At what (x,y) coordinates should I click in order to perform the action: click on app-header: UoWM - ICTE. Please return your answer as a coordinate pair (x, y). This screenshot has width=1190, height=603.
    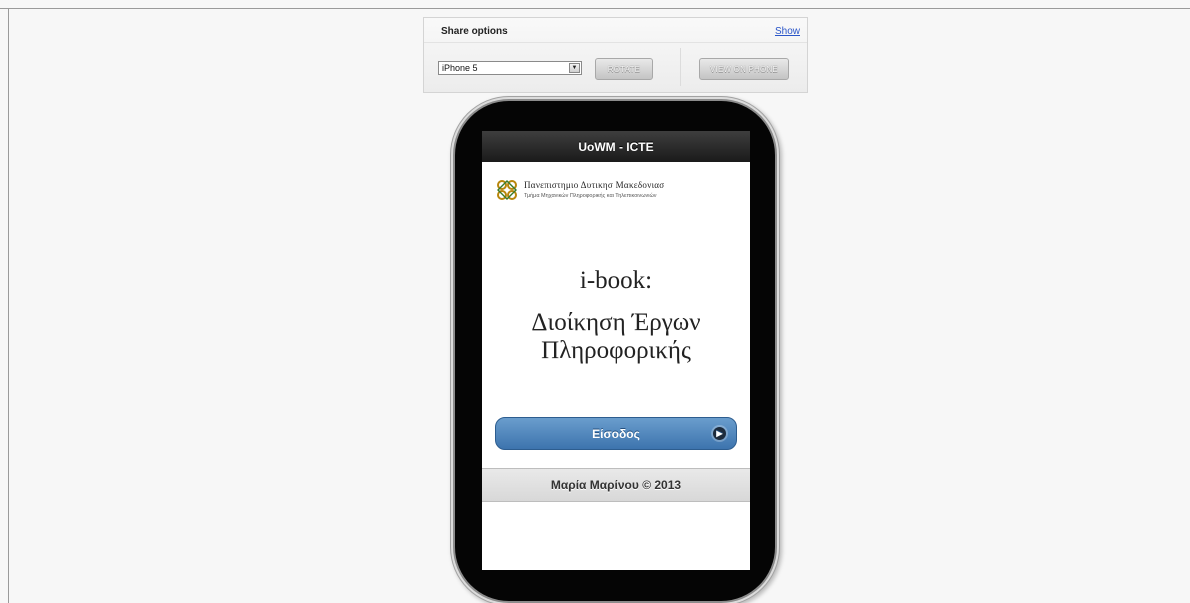
    Looking at the image, I should click on (616, 146).